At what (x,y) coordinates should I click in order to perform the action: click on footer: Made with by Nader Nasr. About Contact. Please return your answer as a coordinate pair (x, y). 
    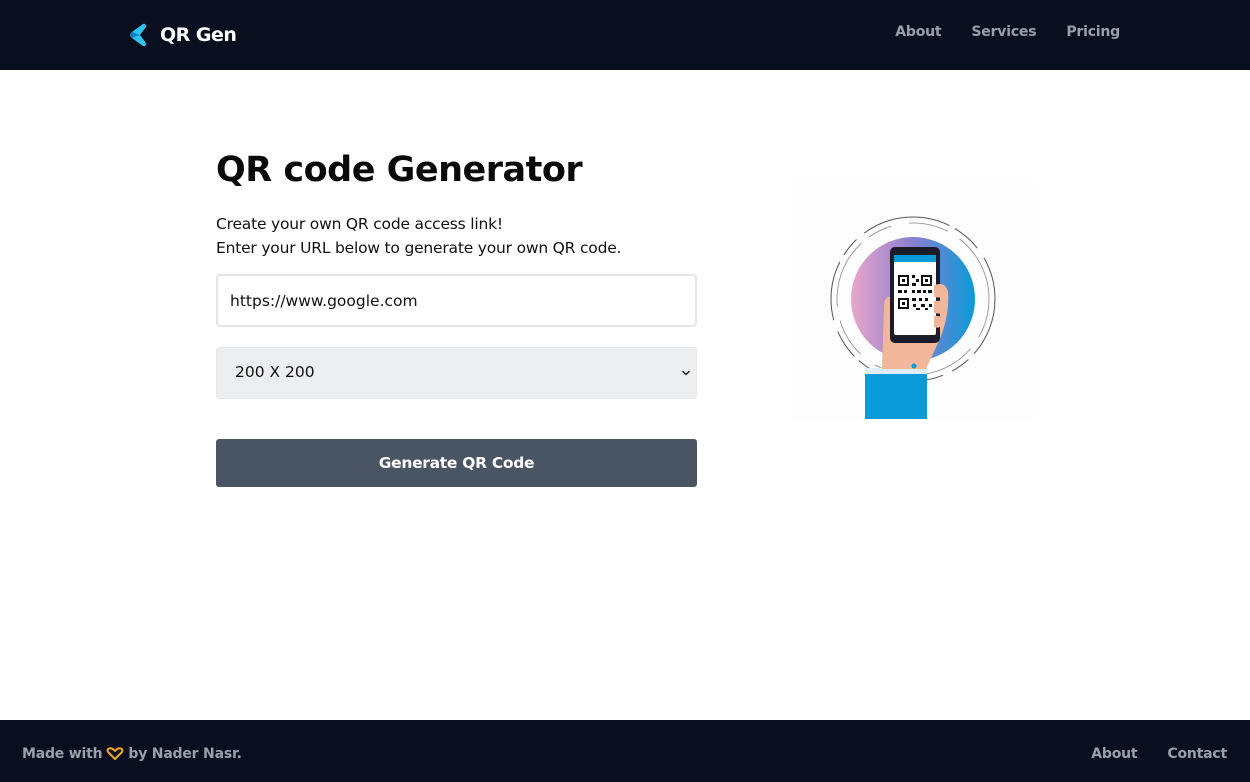
    Looking at the image, I should click on (625, 751).